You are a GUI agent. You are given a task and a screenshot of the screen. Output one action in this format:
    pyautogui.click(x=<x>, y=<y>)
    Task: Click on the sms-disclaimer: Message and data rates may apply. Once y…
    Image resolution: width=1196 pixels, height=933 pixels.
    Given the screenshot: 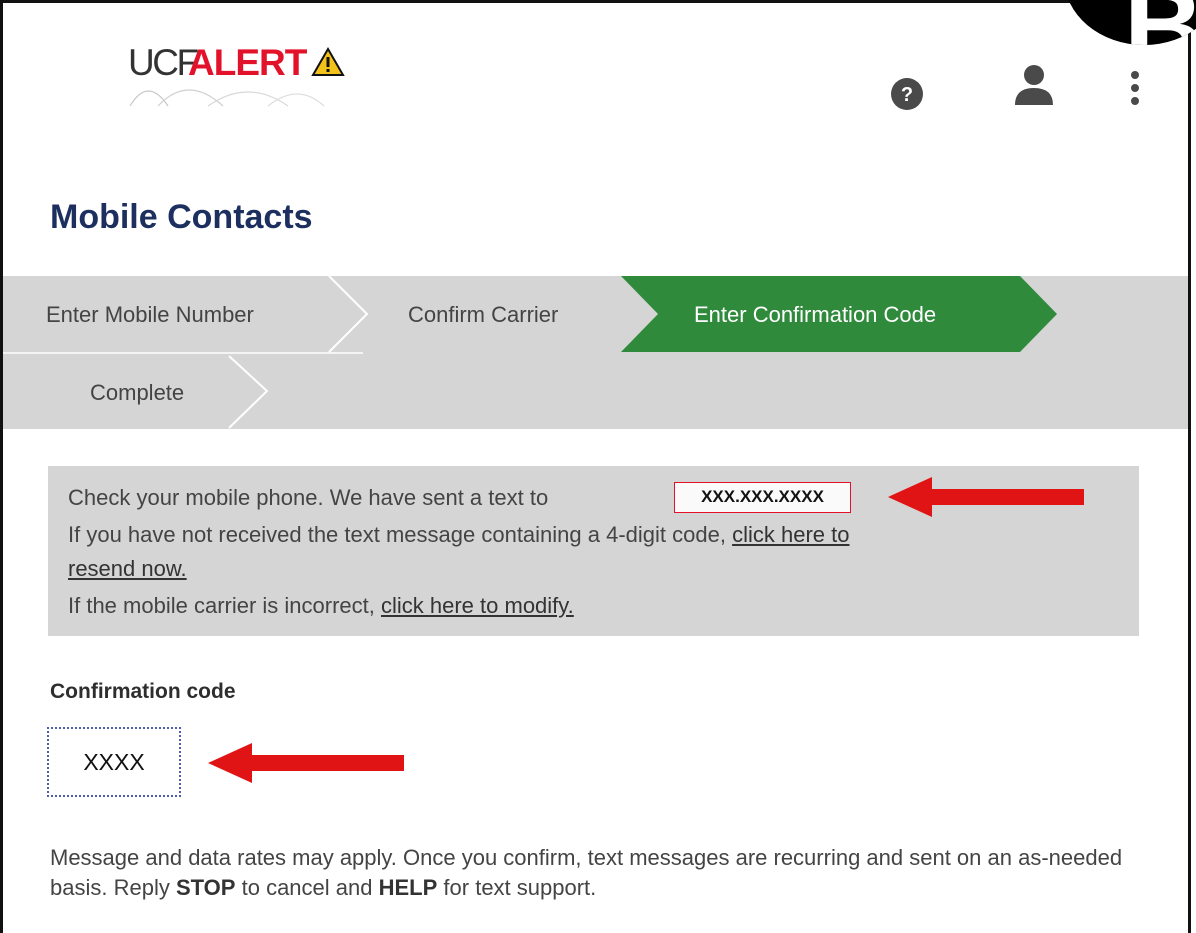 What is the action you would take?
    pyautogui.click(x=600, y=873)
    